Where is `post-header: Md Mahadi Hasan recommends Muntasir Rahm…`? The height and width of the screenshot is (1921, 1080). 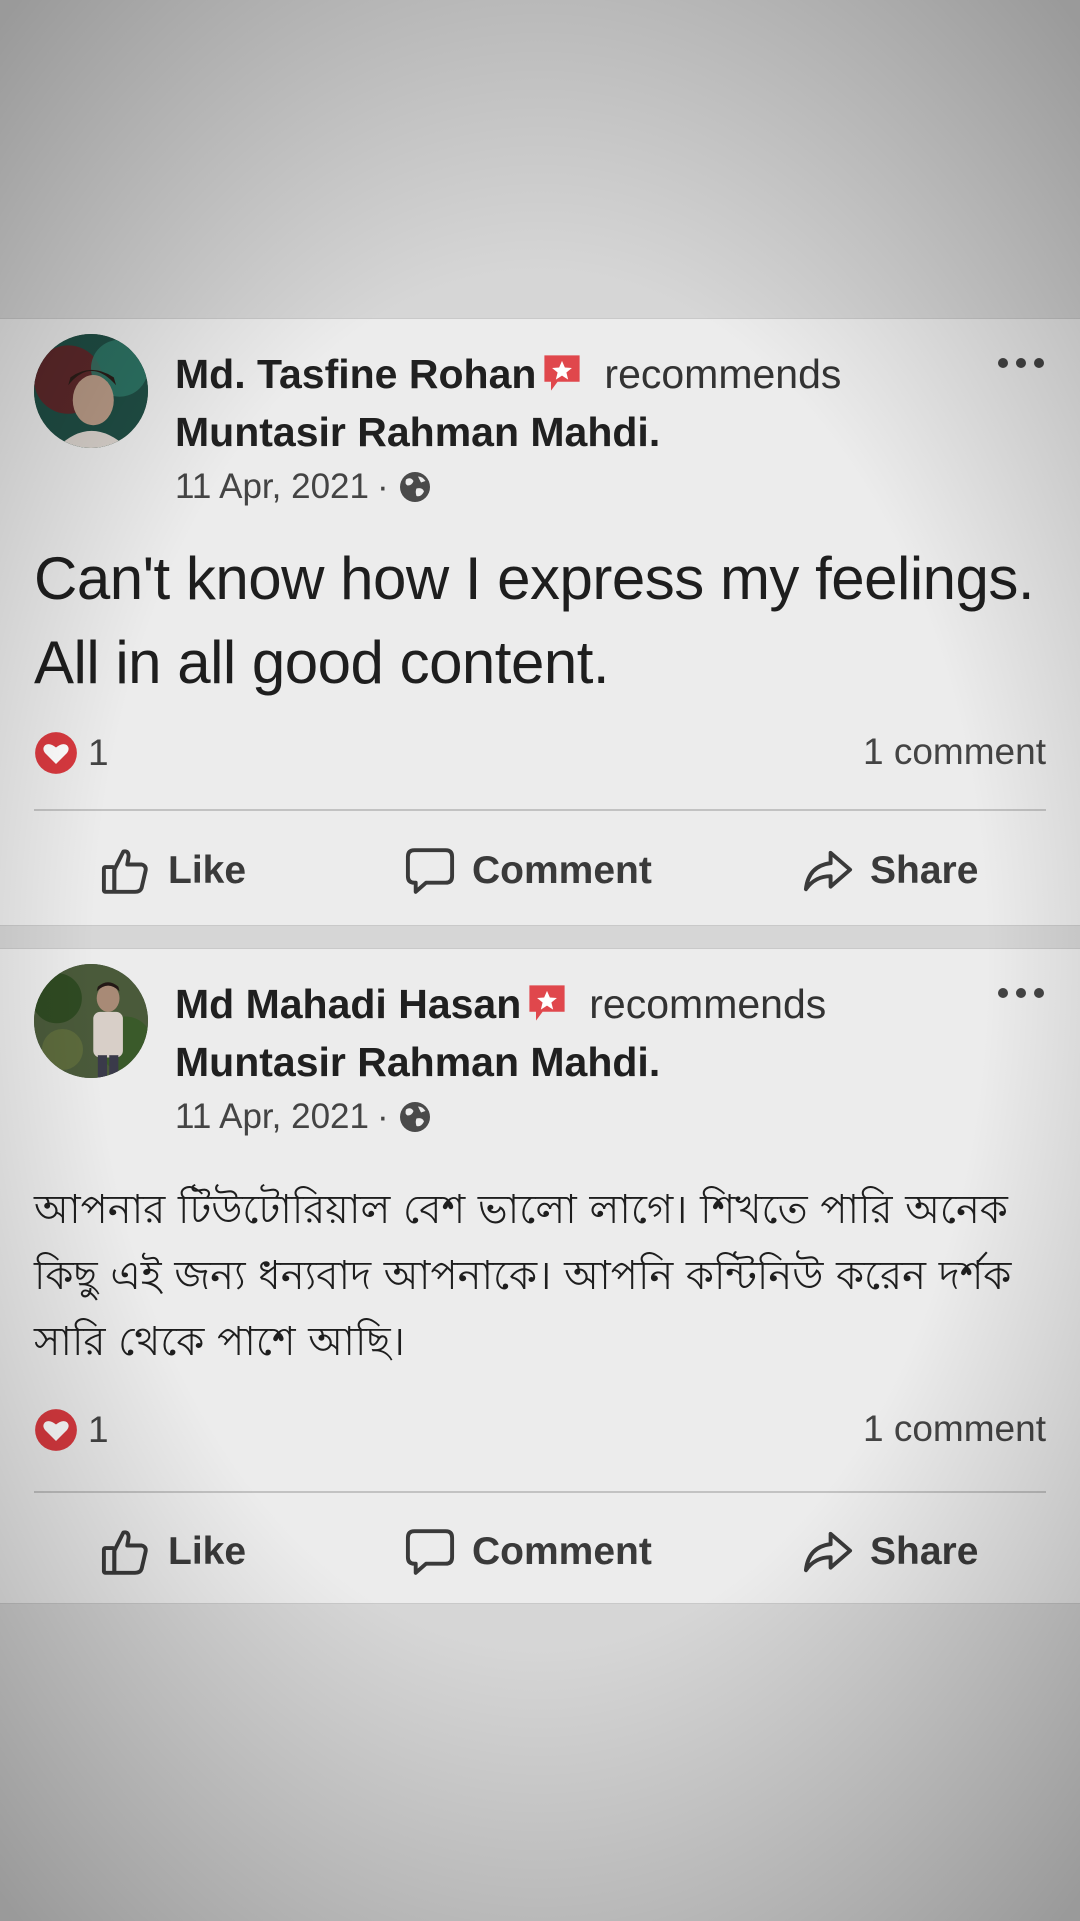 post-header: Md Mahadi Hasan recommends Muntasir Rahm… is located at coordinates (545, 1033).